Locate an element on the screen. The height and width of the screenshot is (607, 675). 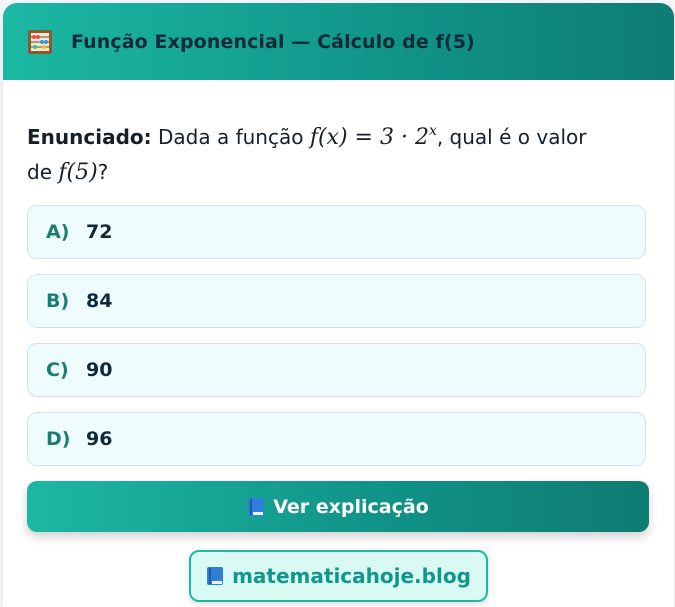
blog-link-wrapper: matematicahoje.blog is located at coordinates (338, 576).